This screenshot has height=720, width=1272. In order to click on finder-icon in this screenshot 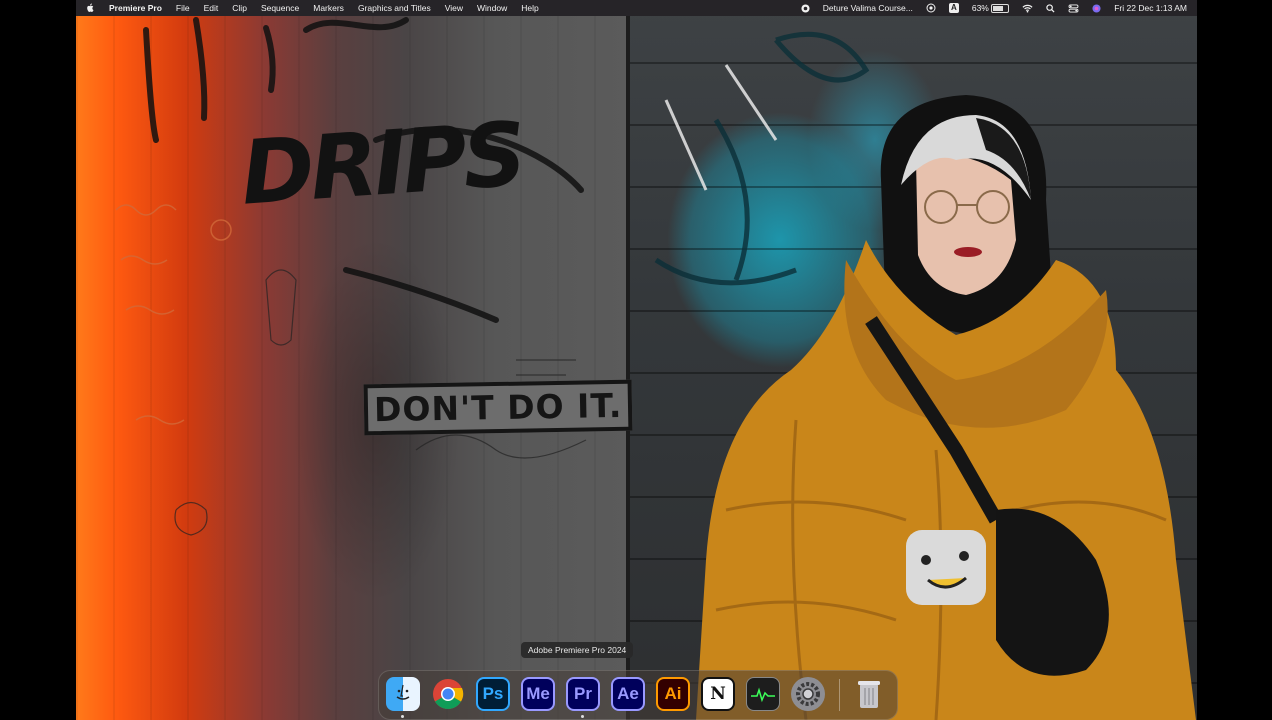, I will do `click(403, 694)`.